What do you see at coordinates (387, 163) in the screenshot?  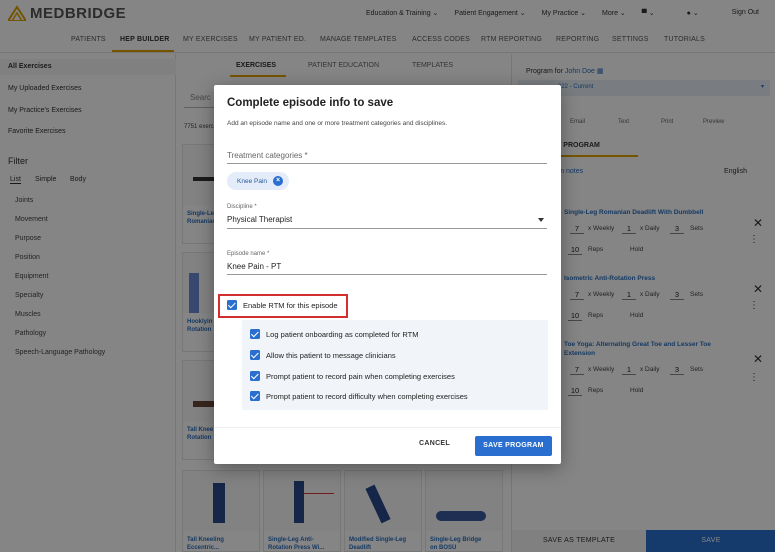 I see `treatment-categories-input` at bounding box center [387, 163].